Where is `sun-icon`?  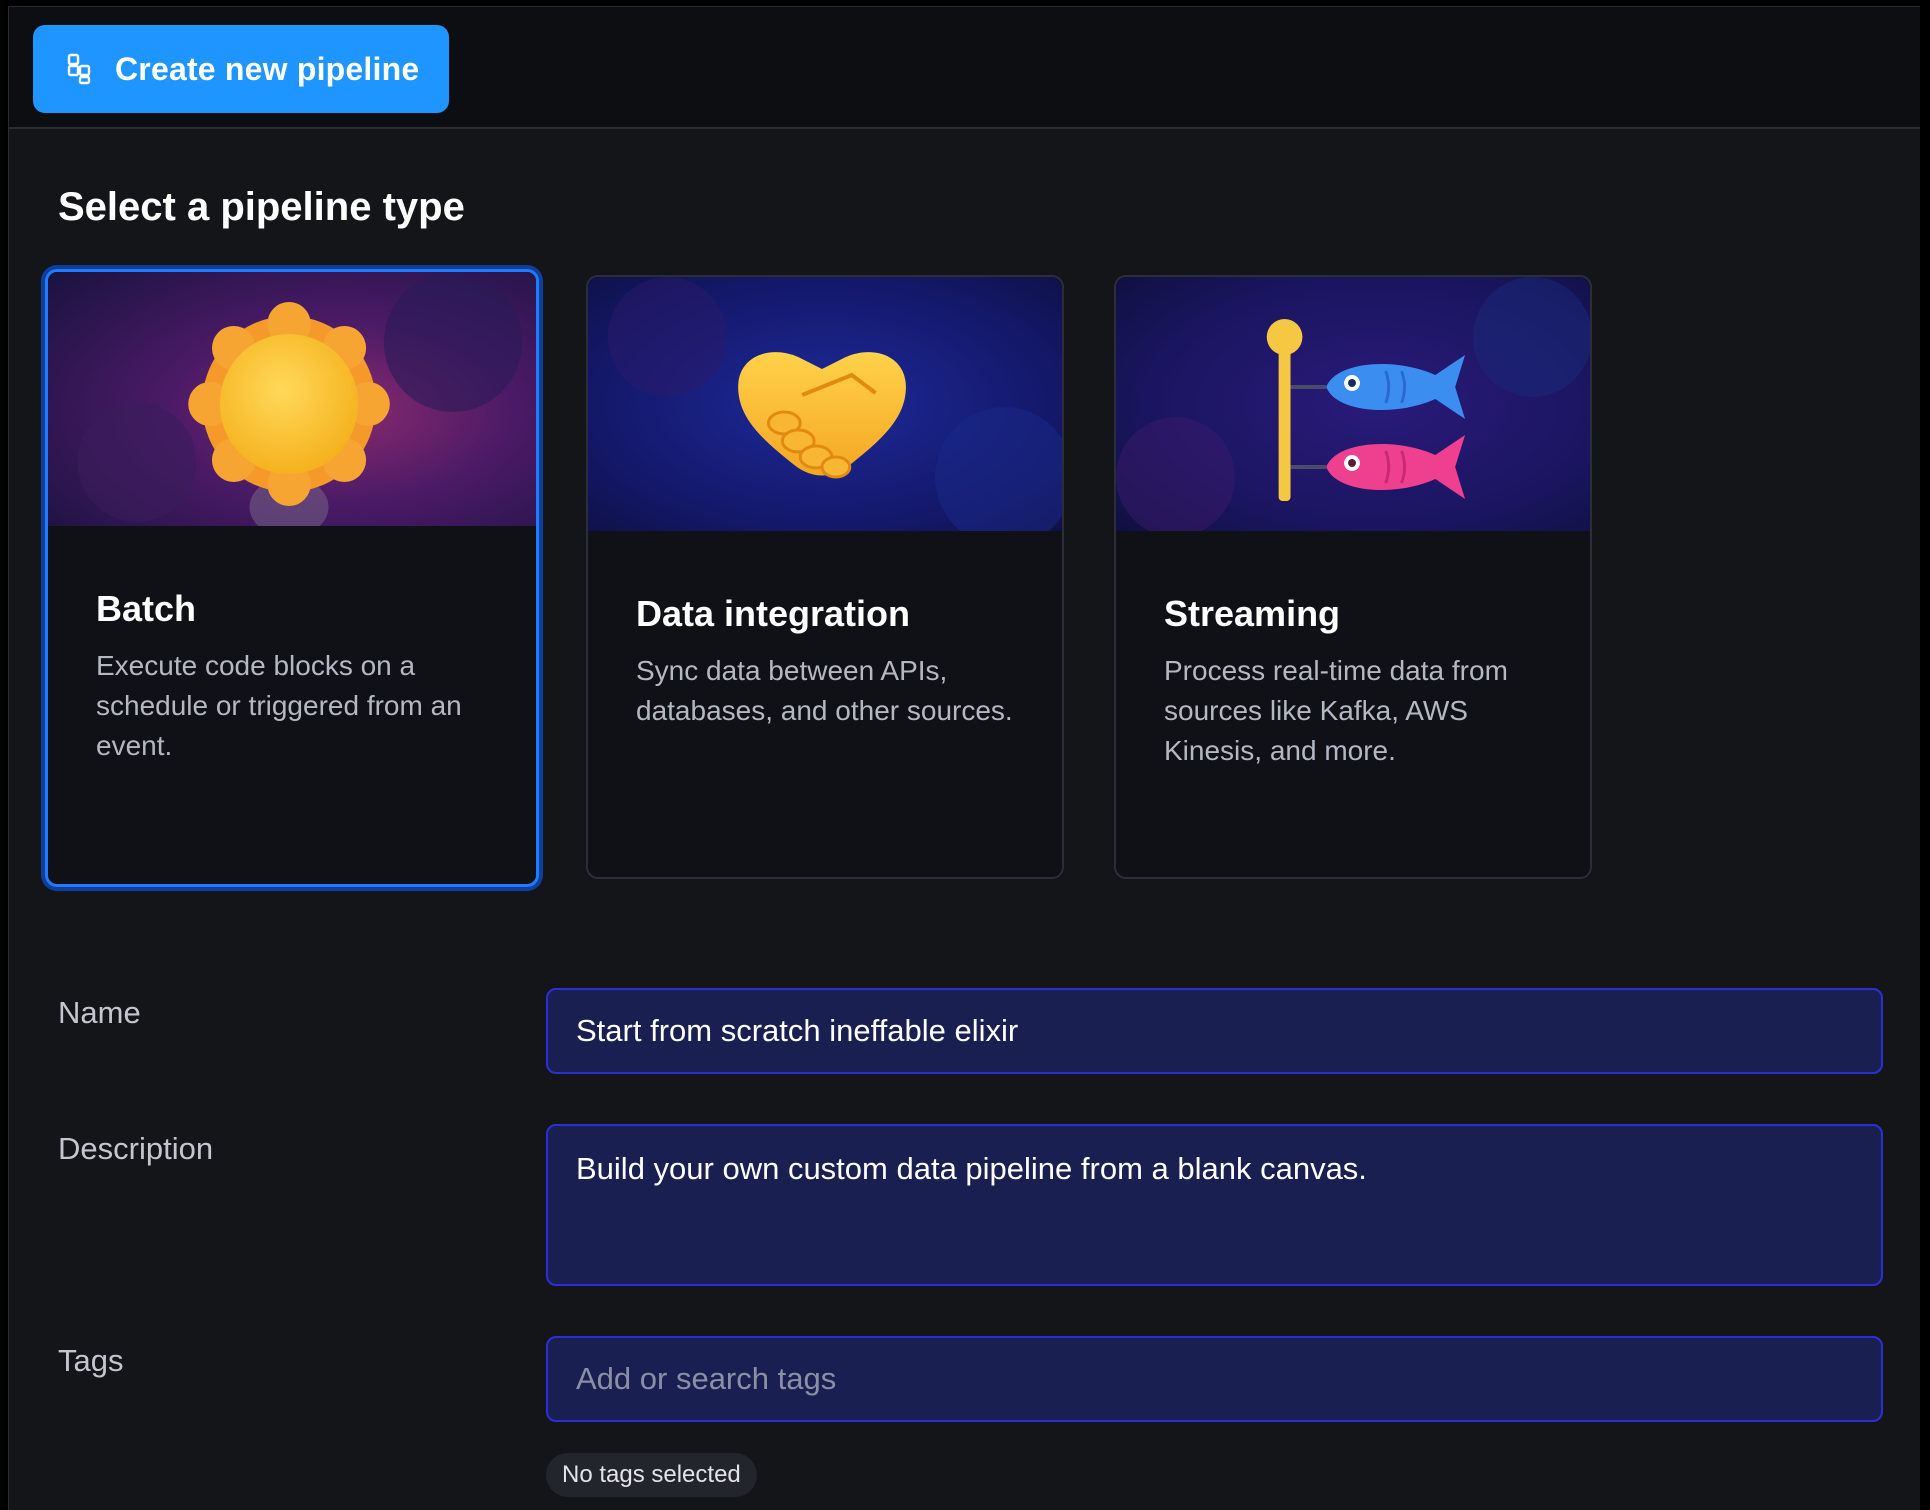 sun-icon is located at coordinates (292, 399).